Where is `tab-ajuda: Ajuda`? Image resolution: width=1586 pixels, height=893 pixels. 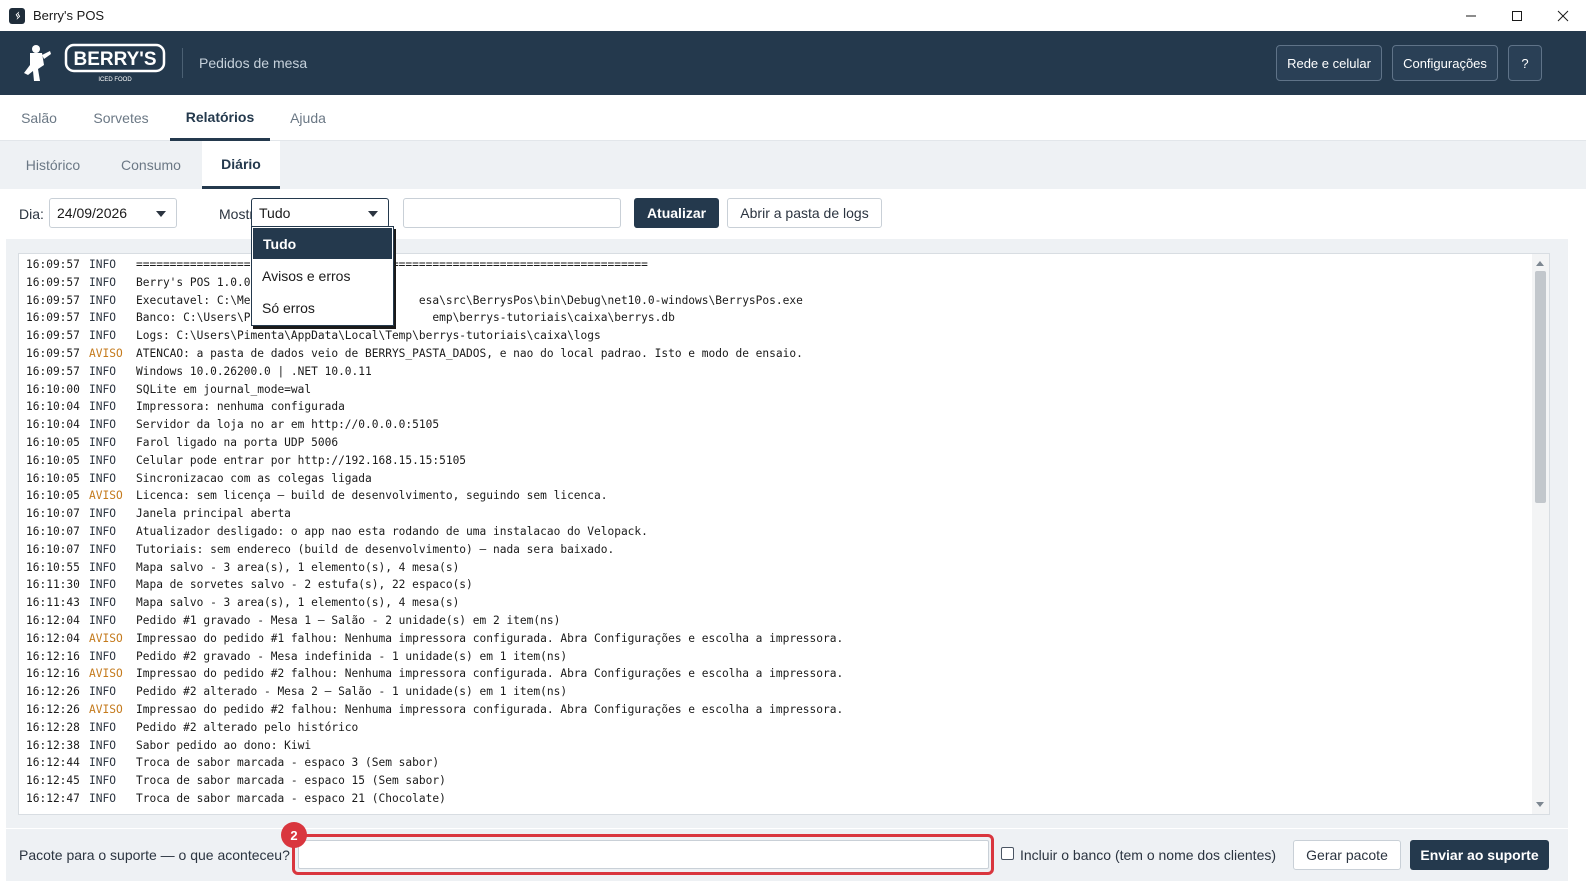
tab-ajuda: Ajuda is located at coordinates (308, 118).